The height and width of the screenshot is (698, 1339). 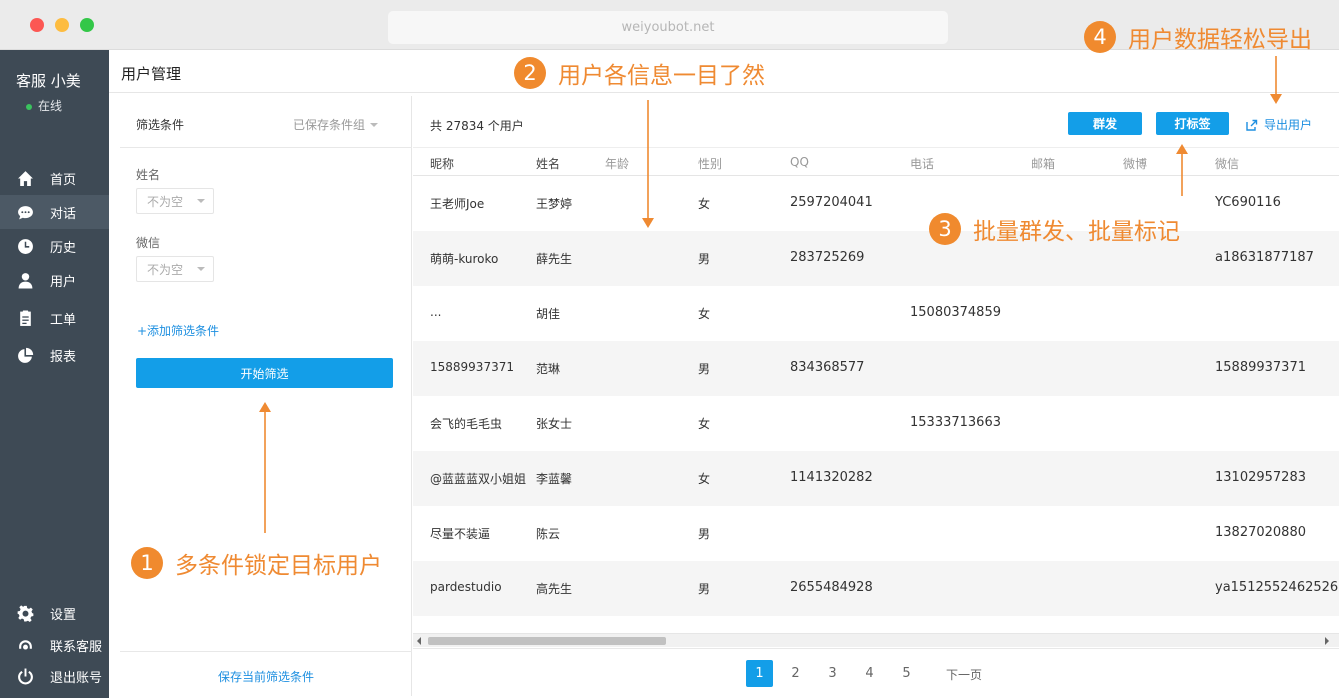 I want to click on filter-field-label-wechat: 微信, so click(x=148, y=243).